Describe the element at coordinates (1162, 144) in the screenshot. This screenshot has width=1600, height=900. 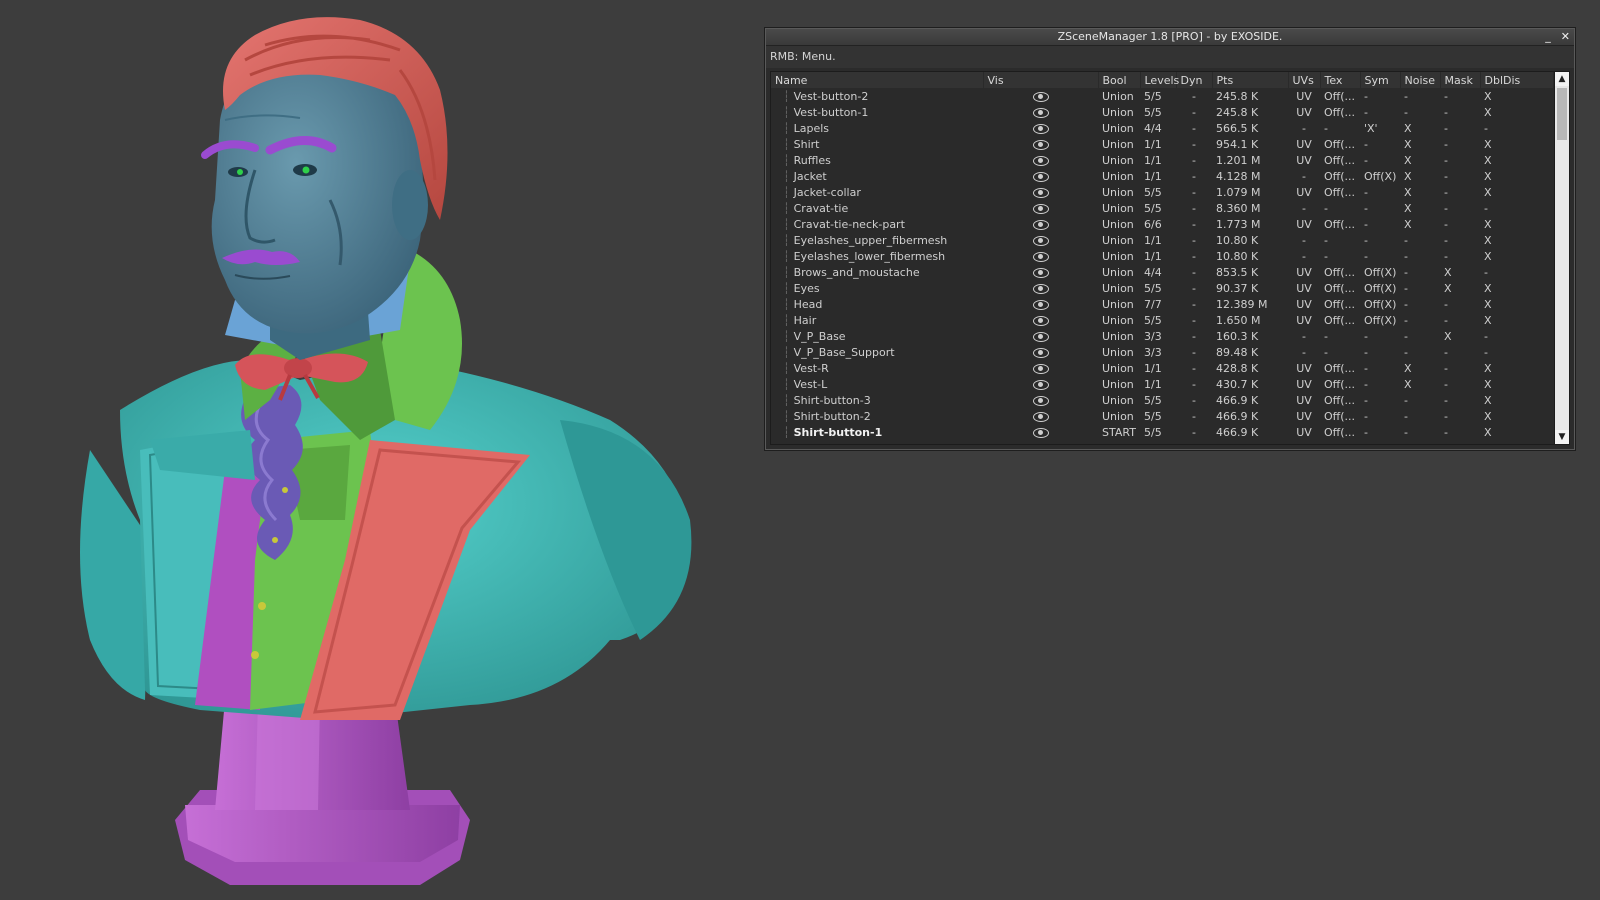
I see `table-row: ┆ Shirt Union 1/1-954.1 K UV Off(... - X - X` at that location.